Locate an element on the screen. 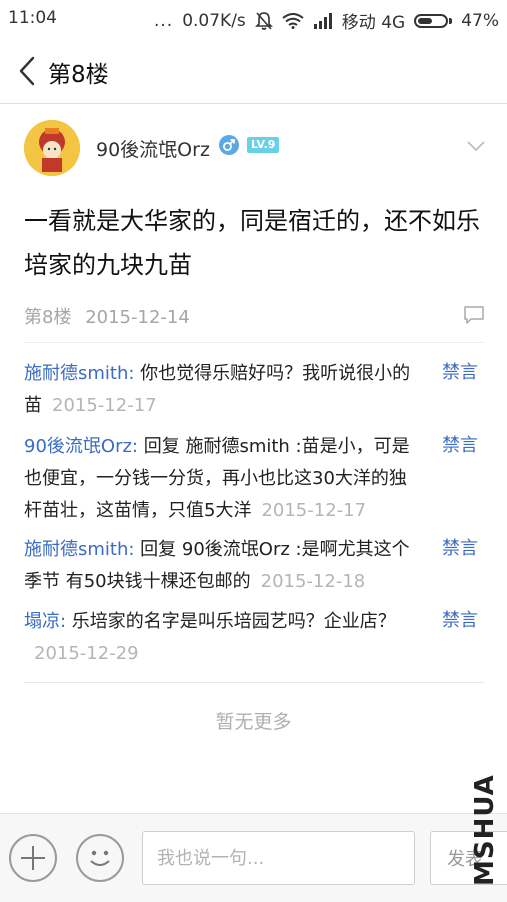 This screenshot has width=507, height=902. reply-text: 乐培家的名字是叫乐培园艺吗？企业店？ is located at coordinates (231, 621).